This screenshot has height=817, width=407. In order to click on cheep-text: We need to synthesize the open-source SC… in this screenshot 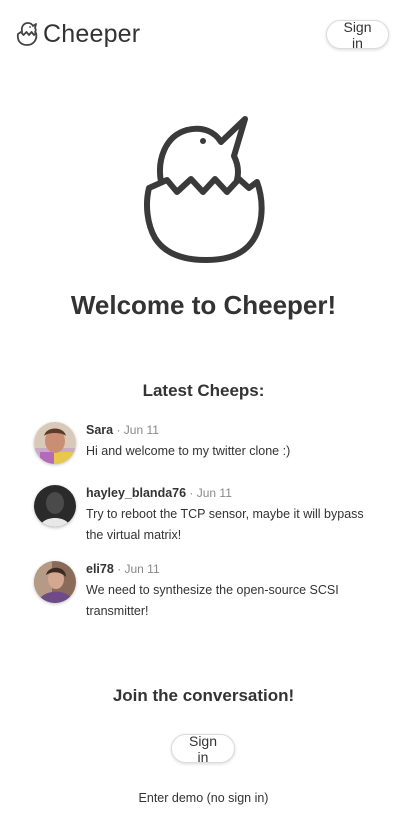, I will do `click(212, 600)`.